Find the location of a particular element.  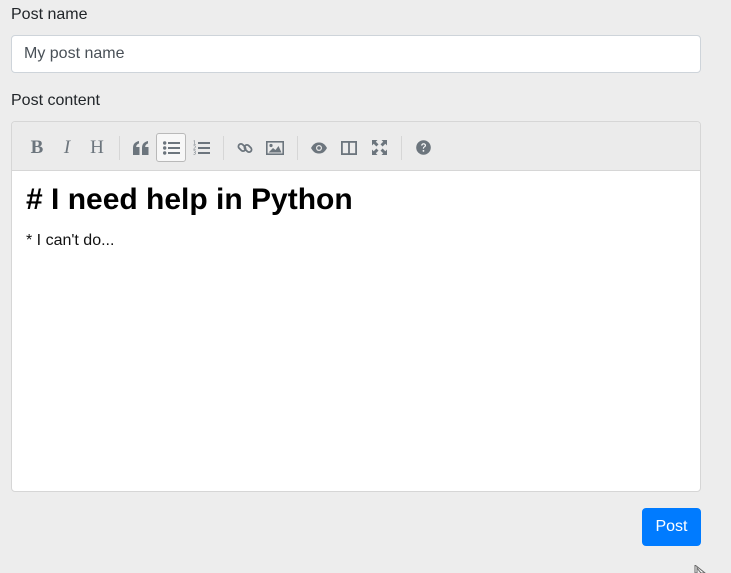

unordered-list-icon is located at coordinates (171, 147).